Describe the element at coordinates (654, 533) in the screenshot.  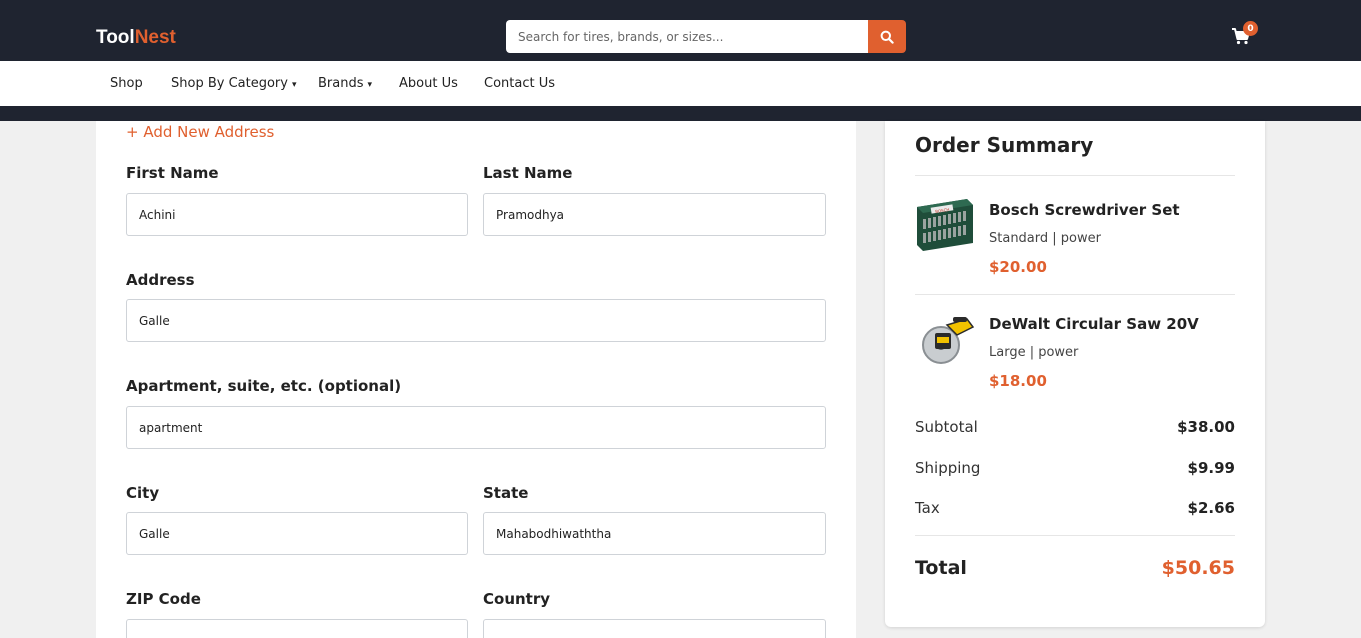
I see `state-field` at that location.